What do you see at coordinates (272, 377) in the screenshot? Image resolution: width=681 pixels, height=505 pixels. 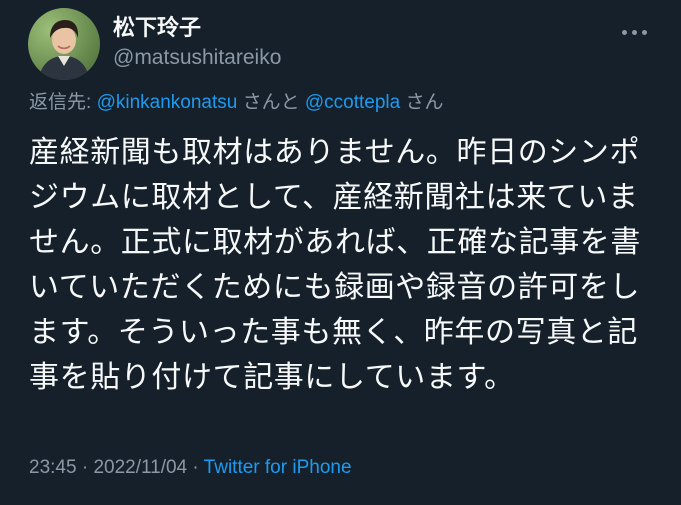 I see `tweet-text-line: 事を貼り付けて記事にしています。` at bounding box center [272, 377].